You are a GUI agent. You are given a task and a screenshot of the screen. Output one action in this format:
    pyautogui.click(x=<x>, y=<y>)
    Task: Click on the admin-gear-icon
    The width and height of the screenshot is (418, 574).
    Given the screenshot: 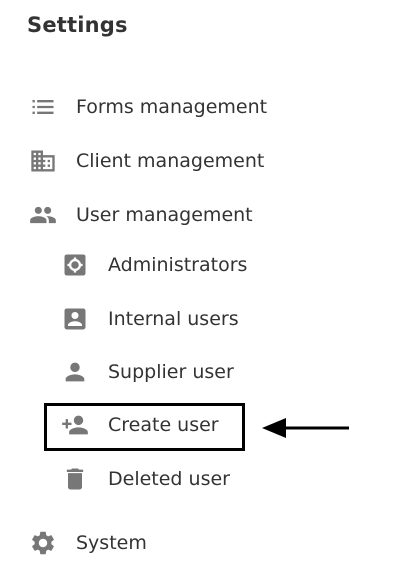 What is the action you would take?
    pyautogui.click(x=75, y=265)
    